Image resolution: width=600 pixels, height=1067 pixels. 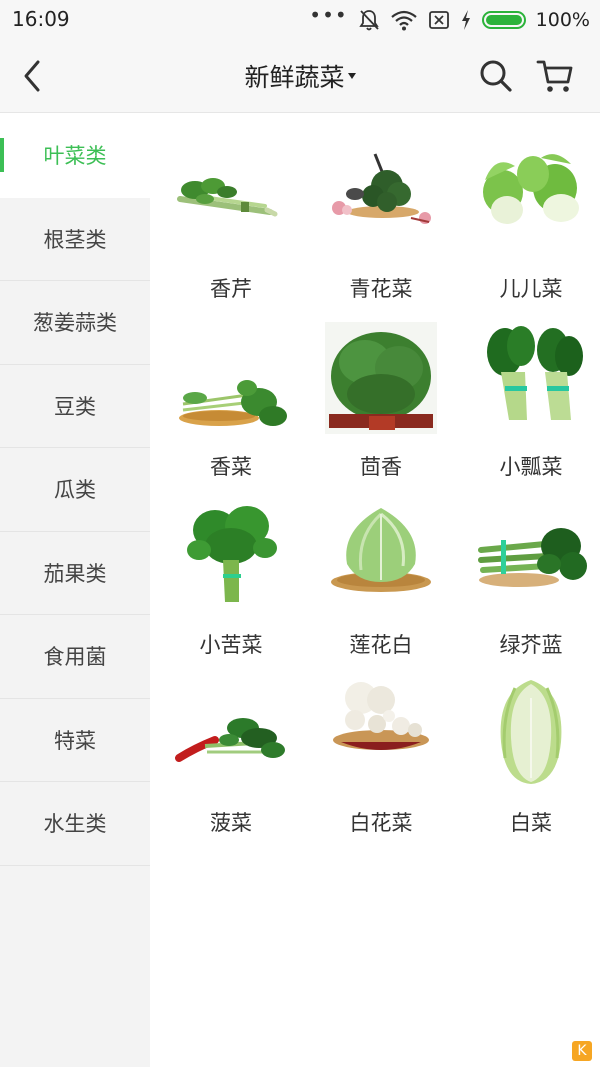 What do you see at coordinates (351, 76) in the screenshot?
I see `caret-down-icon` at bounding box center [351, 76].